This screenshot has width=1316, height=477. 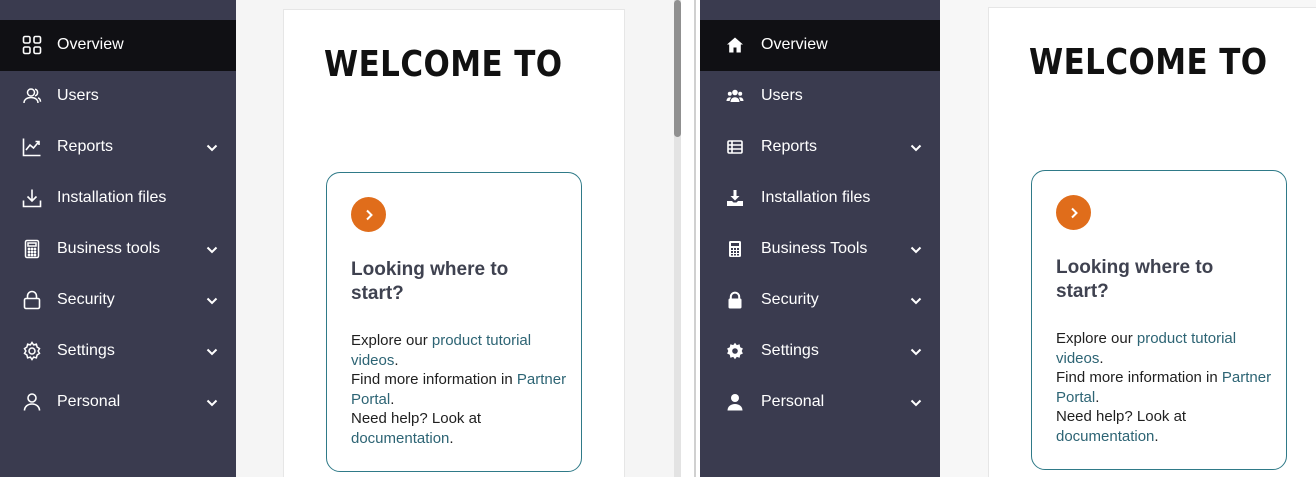 I want to click on pane-divider, so click(x=690, y=238).